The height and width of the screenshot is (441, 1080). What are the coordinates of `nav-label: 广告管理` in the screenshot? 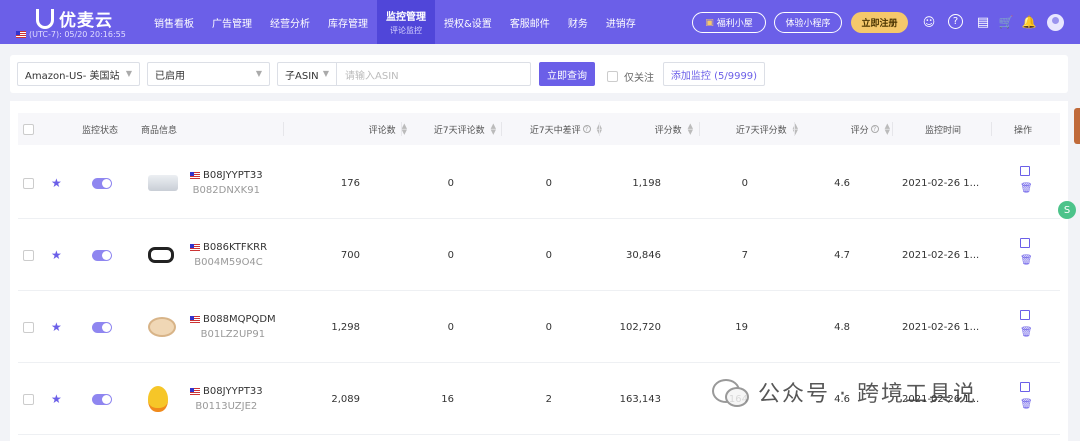 It's located at (232, 24).